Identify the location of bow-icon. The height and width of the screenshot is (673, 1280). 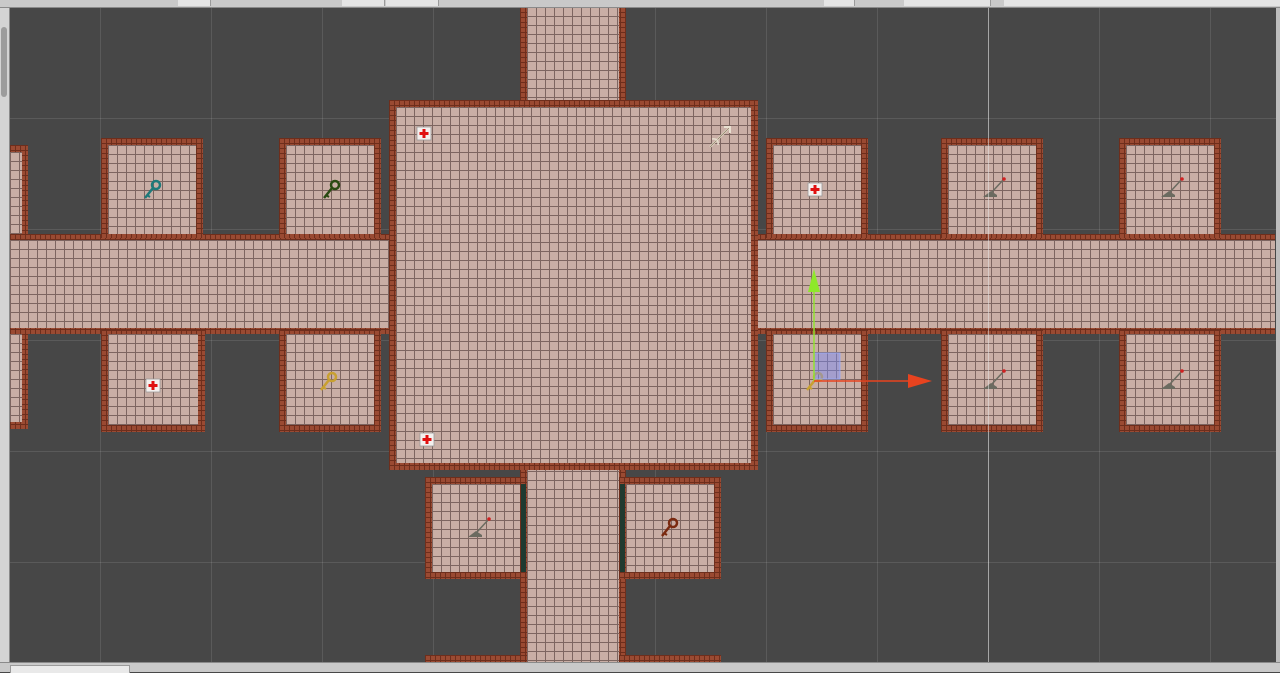
(720, 137).